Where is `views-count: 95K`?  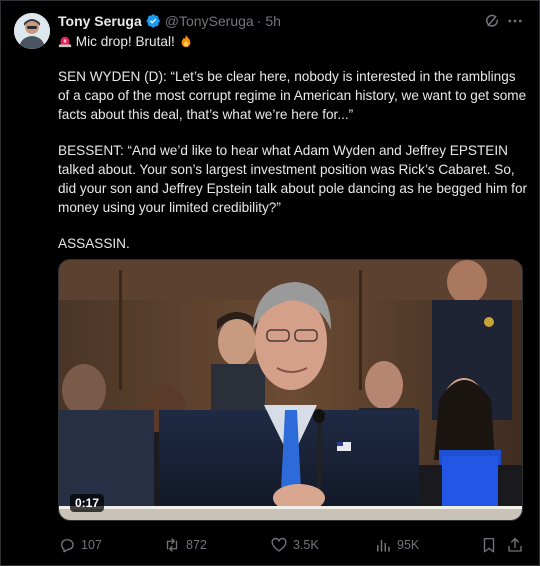
views-count: 95K is located at coordinates (408, 545).